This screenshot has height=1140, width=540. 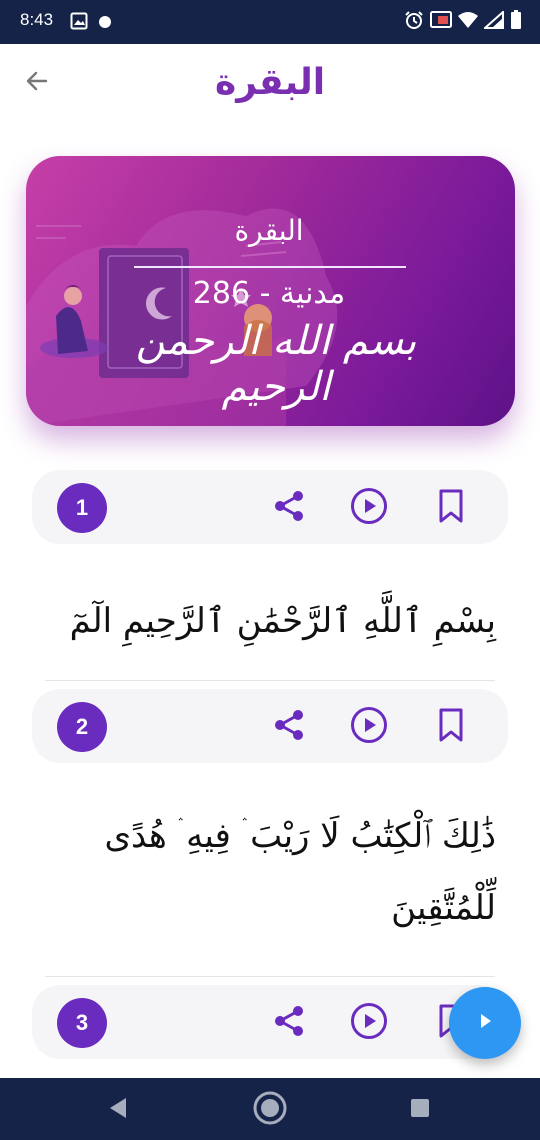 What do you see at coordinates (269, 293) in the screenshot?
I see `surah-revelation-info: مدنية - 286` at bounding box center [269, 293].